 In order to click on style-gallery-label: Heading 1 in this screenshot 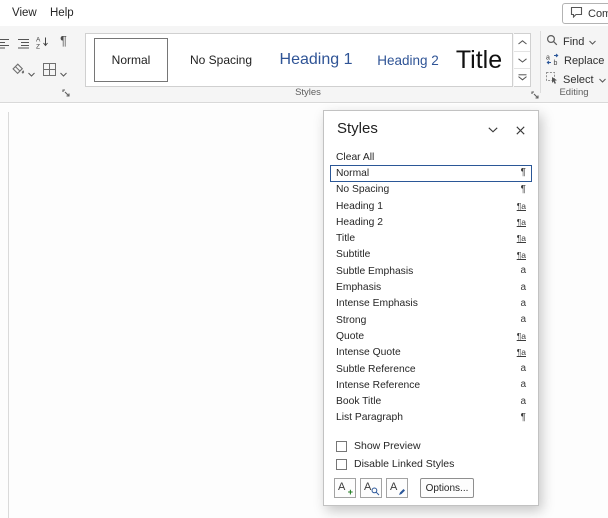, I will do `click(316, 59)`.